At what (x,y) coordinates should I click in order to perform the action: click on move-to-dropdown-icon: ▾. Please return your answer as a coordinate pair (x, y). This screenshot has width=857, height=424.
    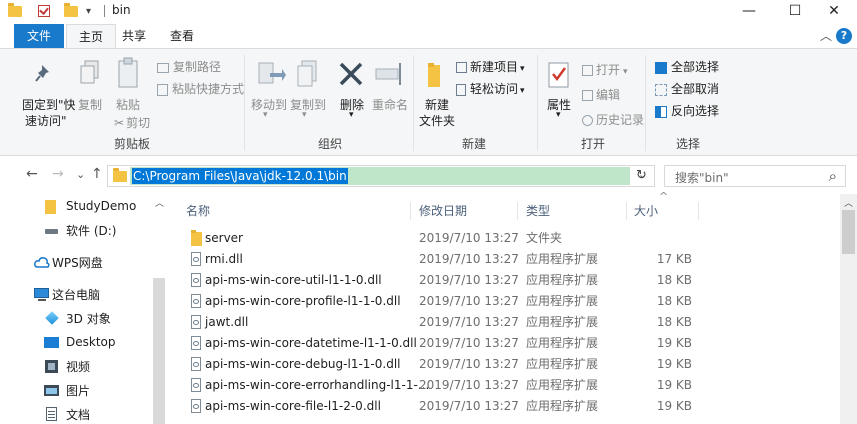
    Looking at the image, I should click on (265, 115).